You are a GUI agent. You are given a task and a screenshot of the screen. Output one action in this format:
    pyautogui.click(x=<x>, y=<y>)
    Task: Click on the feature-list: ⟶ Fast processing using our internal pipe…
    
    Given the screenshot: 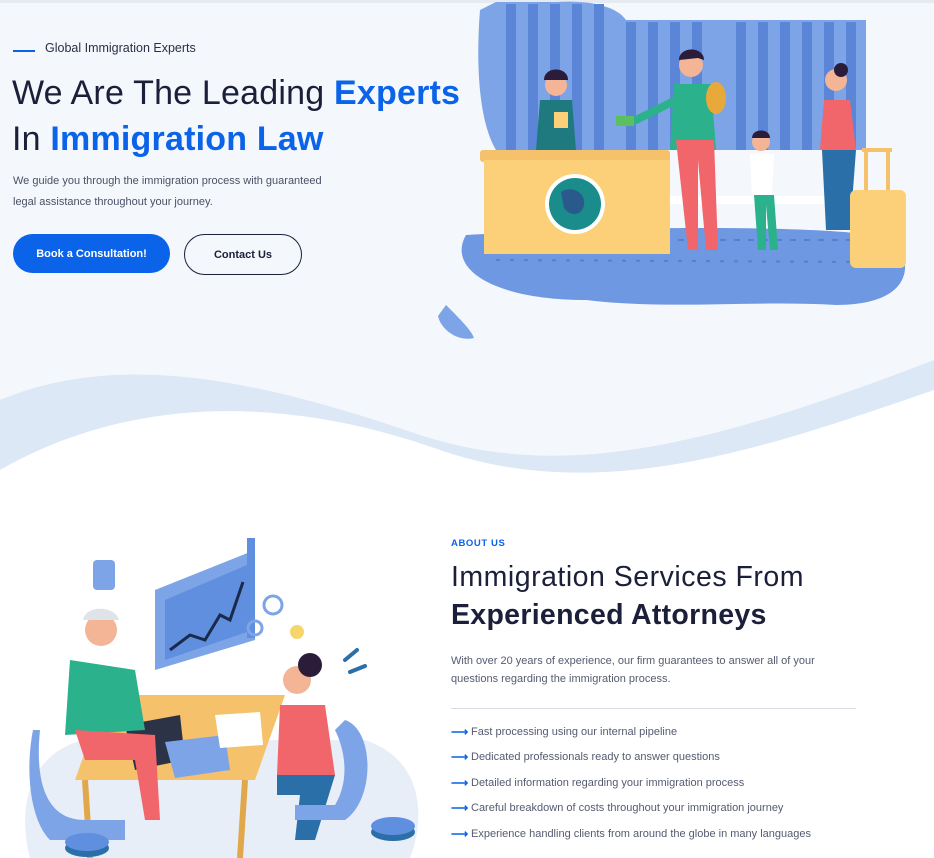 What is the action you would take?
    pyautogui.click(x=661, y=783)
    